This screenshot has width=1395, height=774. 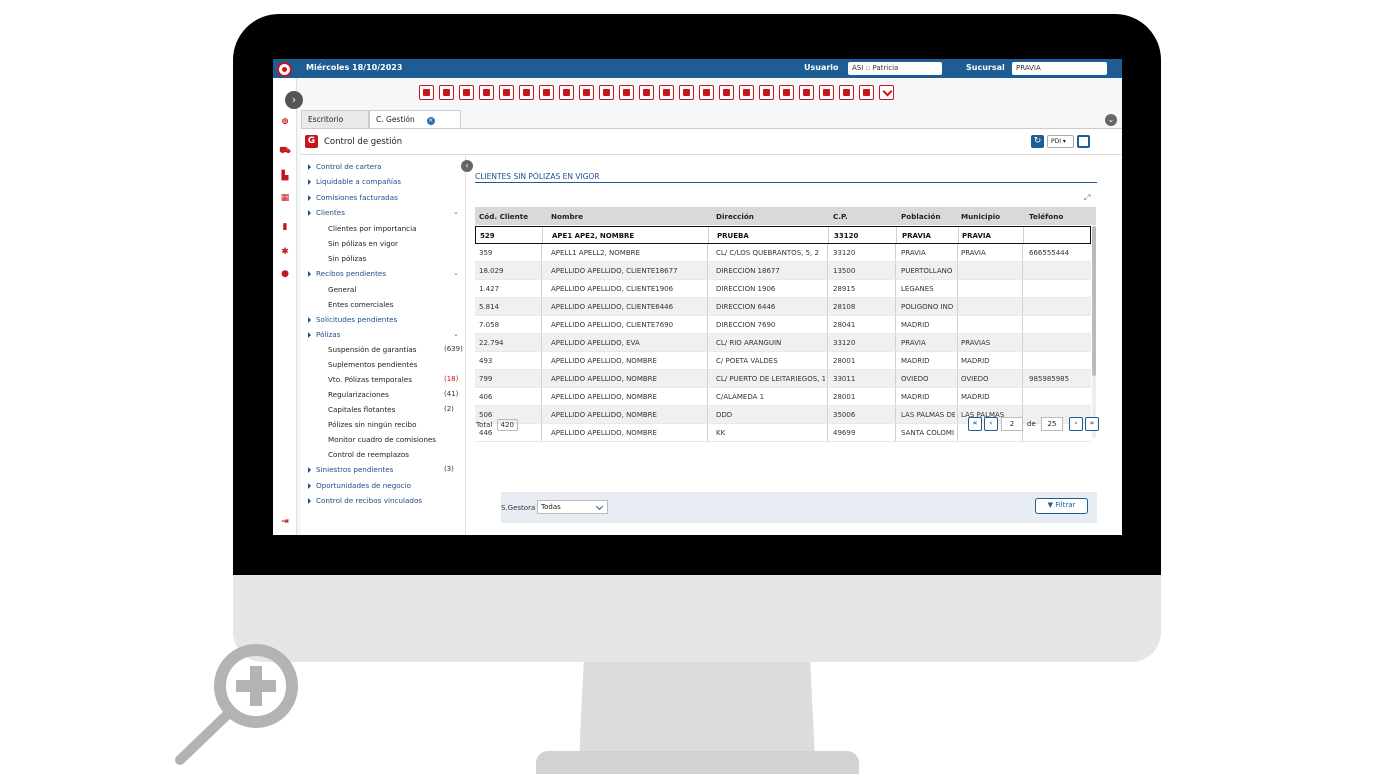 What do you see at coordinates (326, 212) in the screenshot?
I see `tree-group: Clientes` at bounding box center [326, 212].